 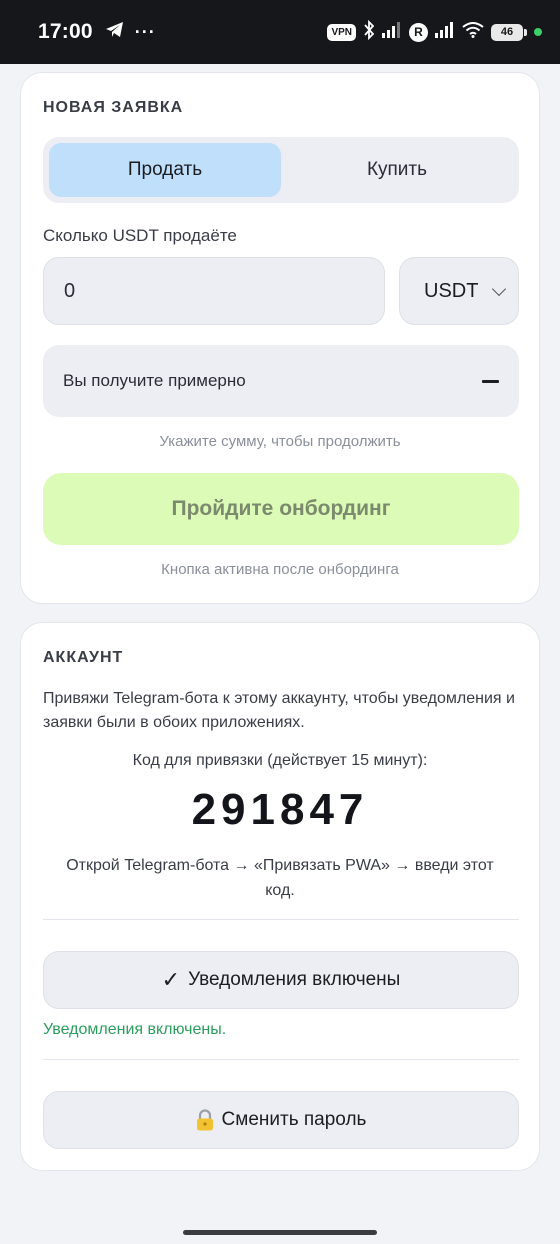 What do you see at coordinates (280, 760) in the screenshot?
I see `code-label: Код для привязки (действует 15 минут):` at bounding box center [280, 760].